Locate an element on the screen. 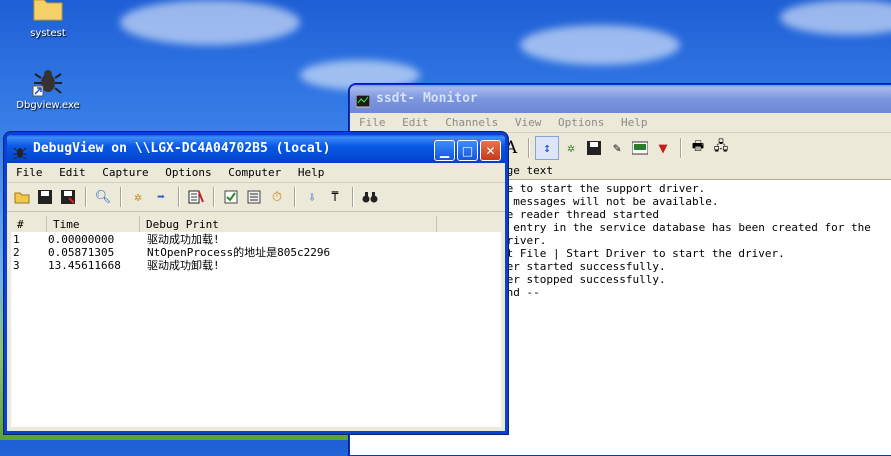 Image resolution: width=891 pixels, height=456 pixels. row-debug-print: NtOpenProcess的地址是805c2296 is located at coordinates (239, 252).